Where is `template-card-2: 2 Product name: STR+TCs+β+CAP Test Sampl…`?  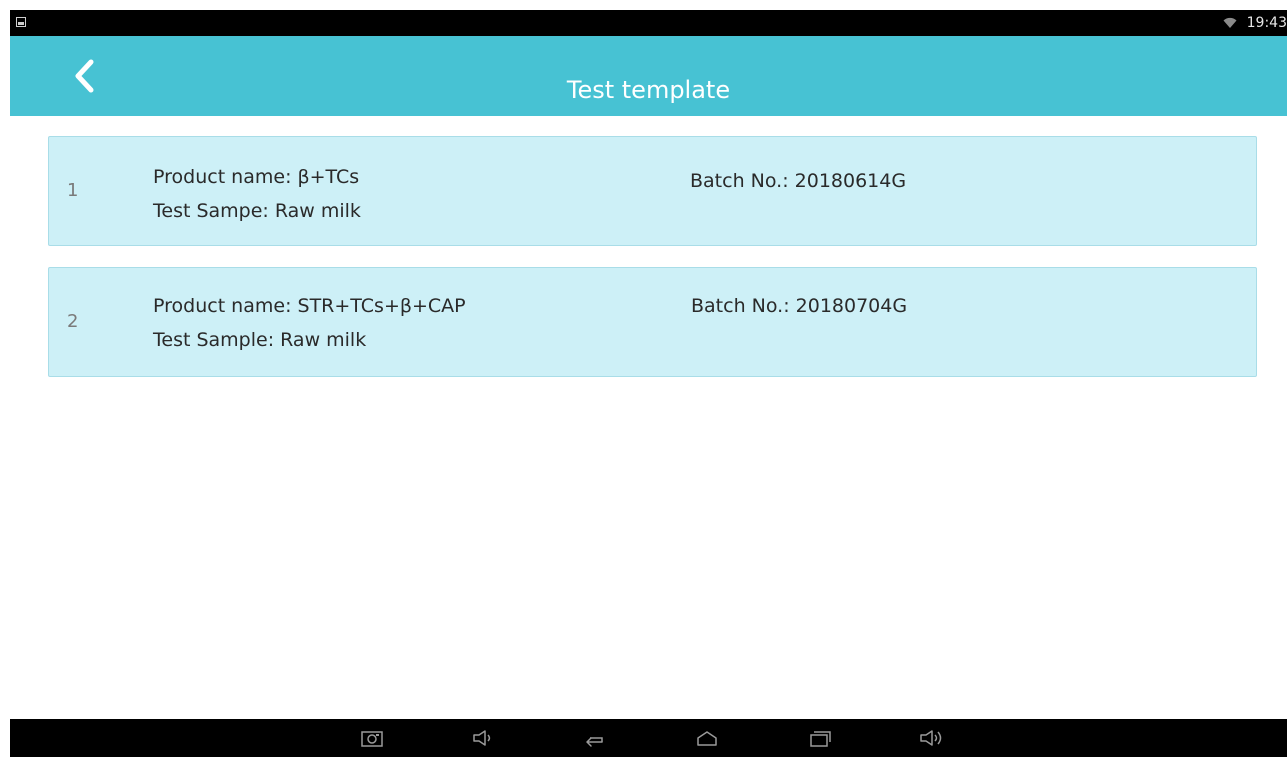
template-card-2: 2 Product name: STR+TCs+β+CAP Test Sampl… is located at coordinates (652, 322).